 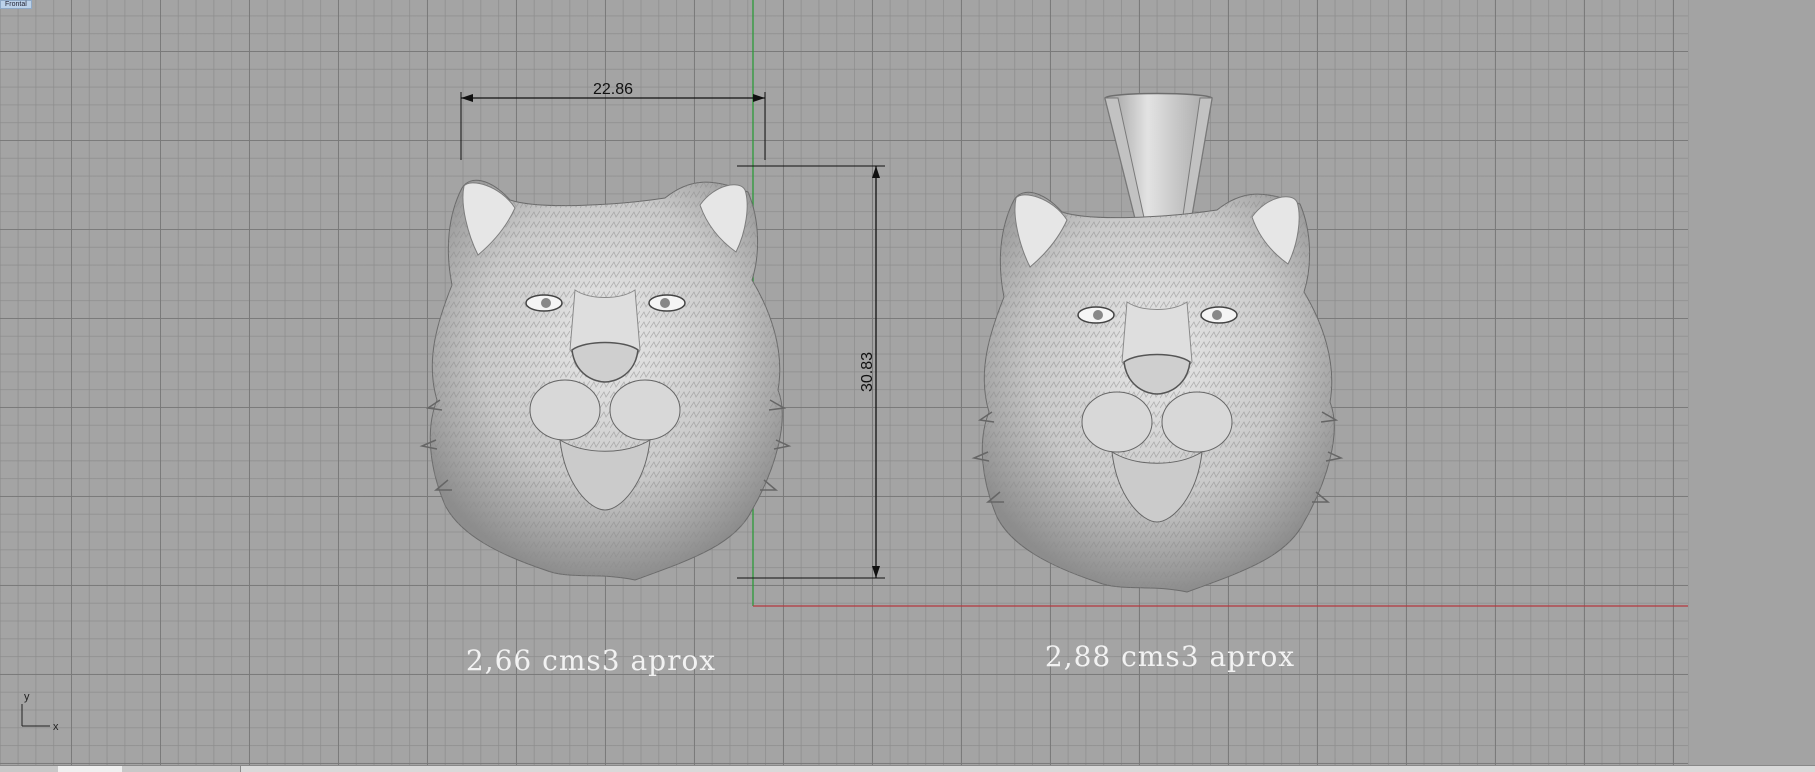 What do you see at coordinates (591, 660) in the screenshot?
I see `left-volume-caption: 2,66 cms3 aprox` at bounding box center [591, 660].